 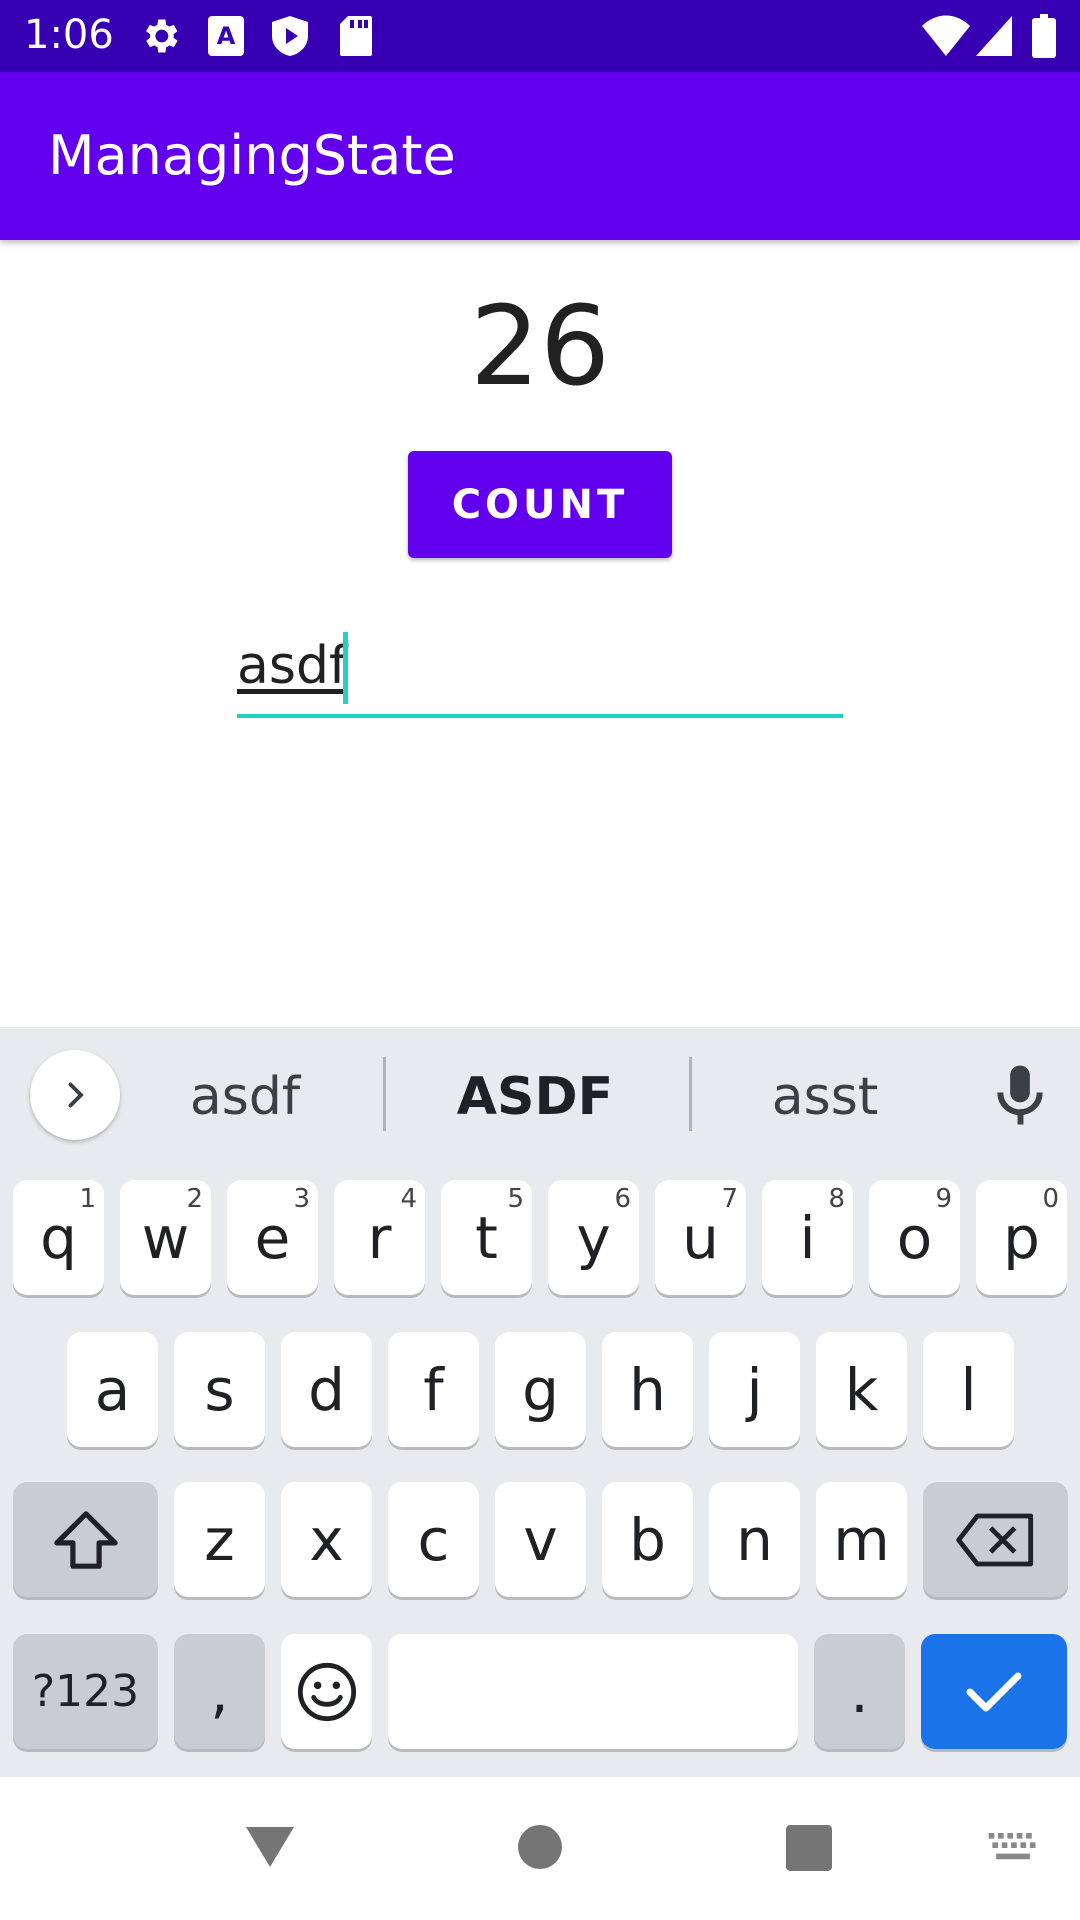 What do you see at coordinates (859, 1691) in the screenshot?
I see `period-key: .` at bounding box center [859, 1691].